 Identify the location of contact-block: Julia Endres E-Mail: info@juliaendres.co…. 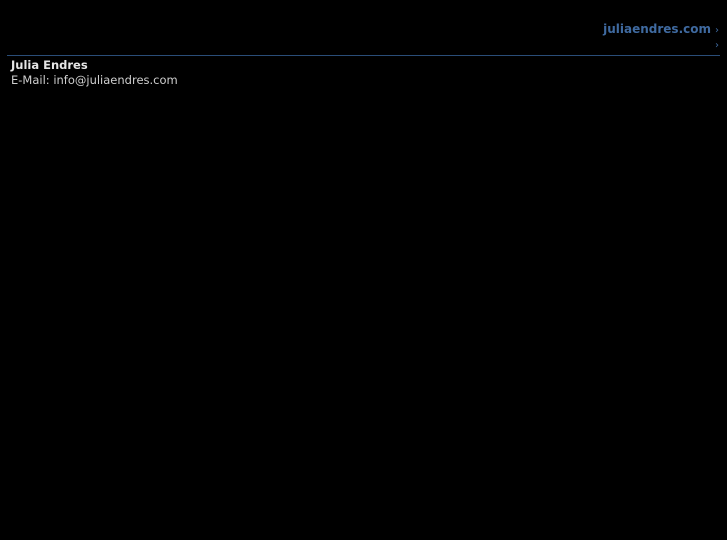
(94, 73).